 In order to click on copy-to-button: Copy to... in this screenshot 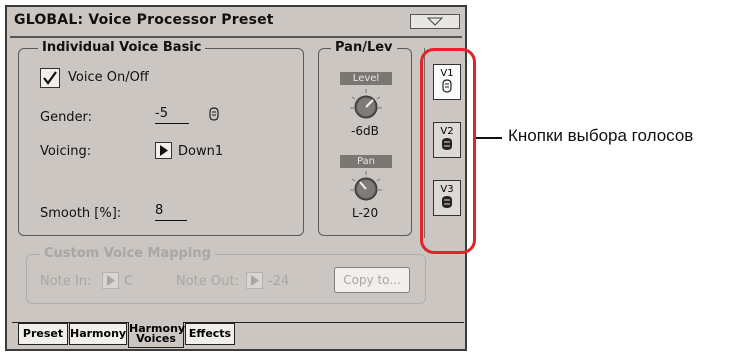, I will do `click(372, 280)`.